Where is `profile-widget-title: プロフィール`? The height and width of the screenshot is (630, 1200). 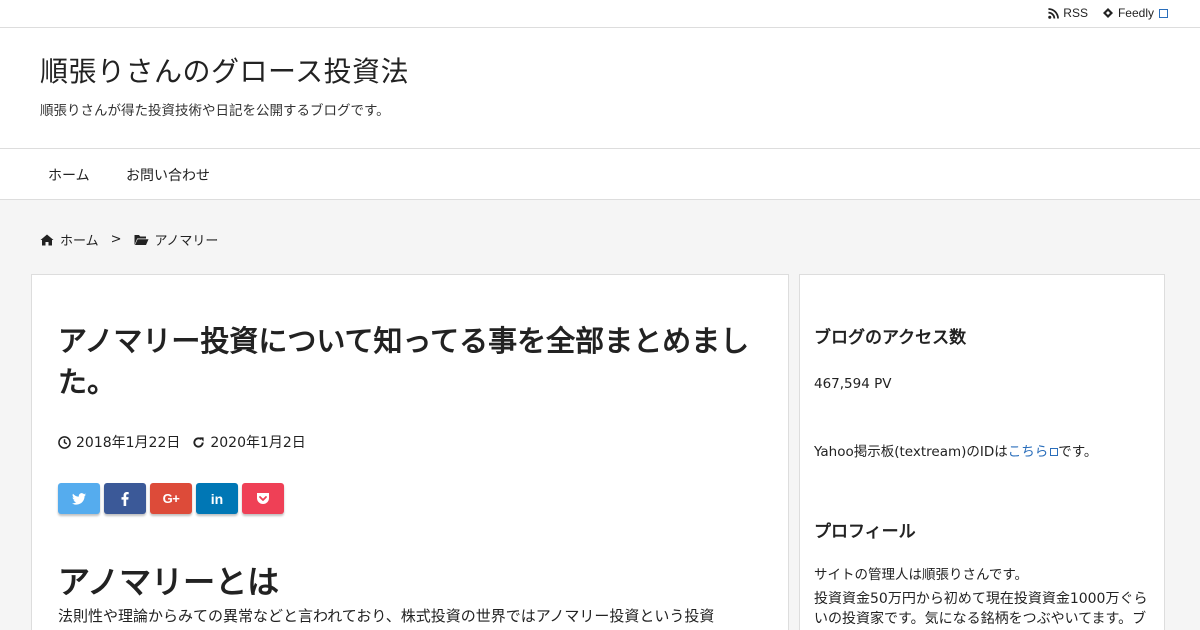
profile-widget-title: プロフィール is located at coordinates (865, 532).